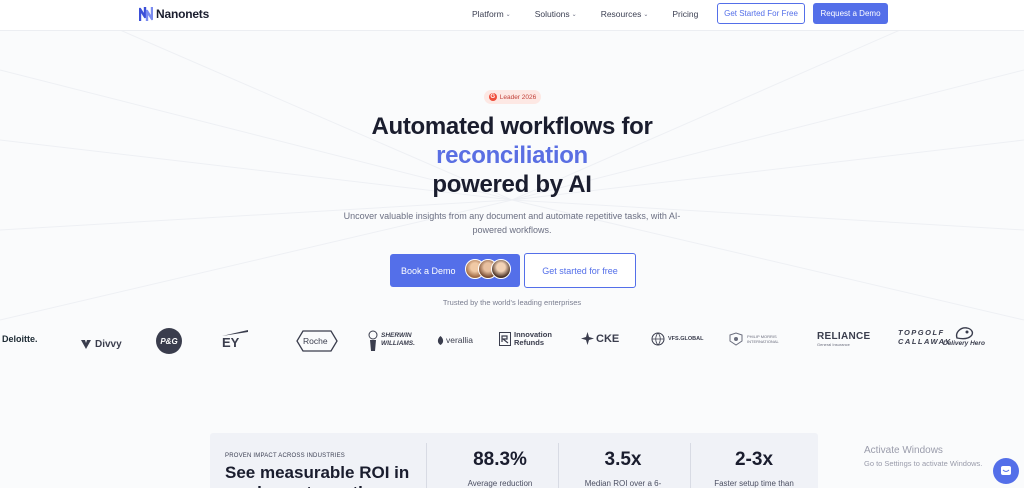 The height and width of the screenshot is (488, 1024). I want to click on leader-badge-label: Leader 2026, so click(518, 97).